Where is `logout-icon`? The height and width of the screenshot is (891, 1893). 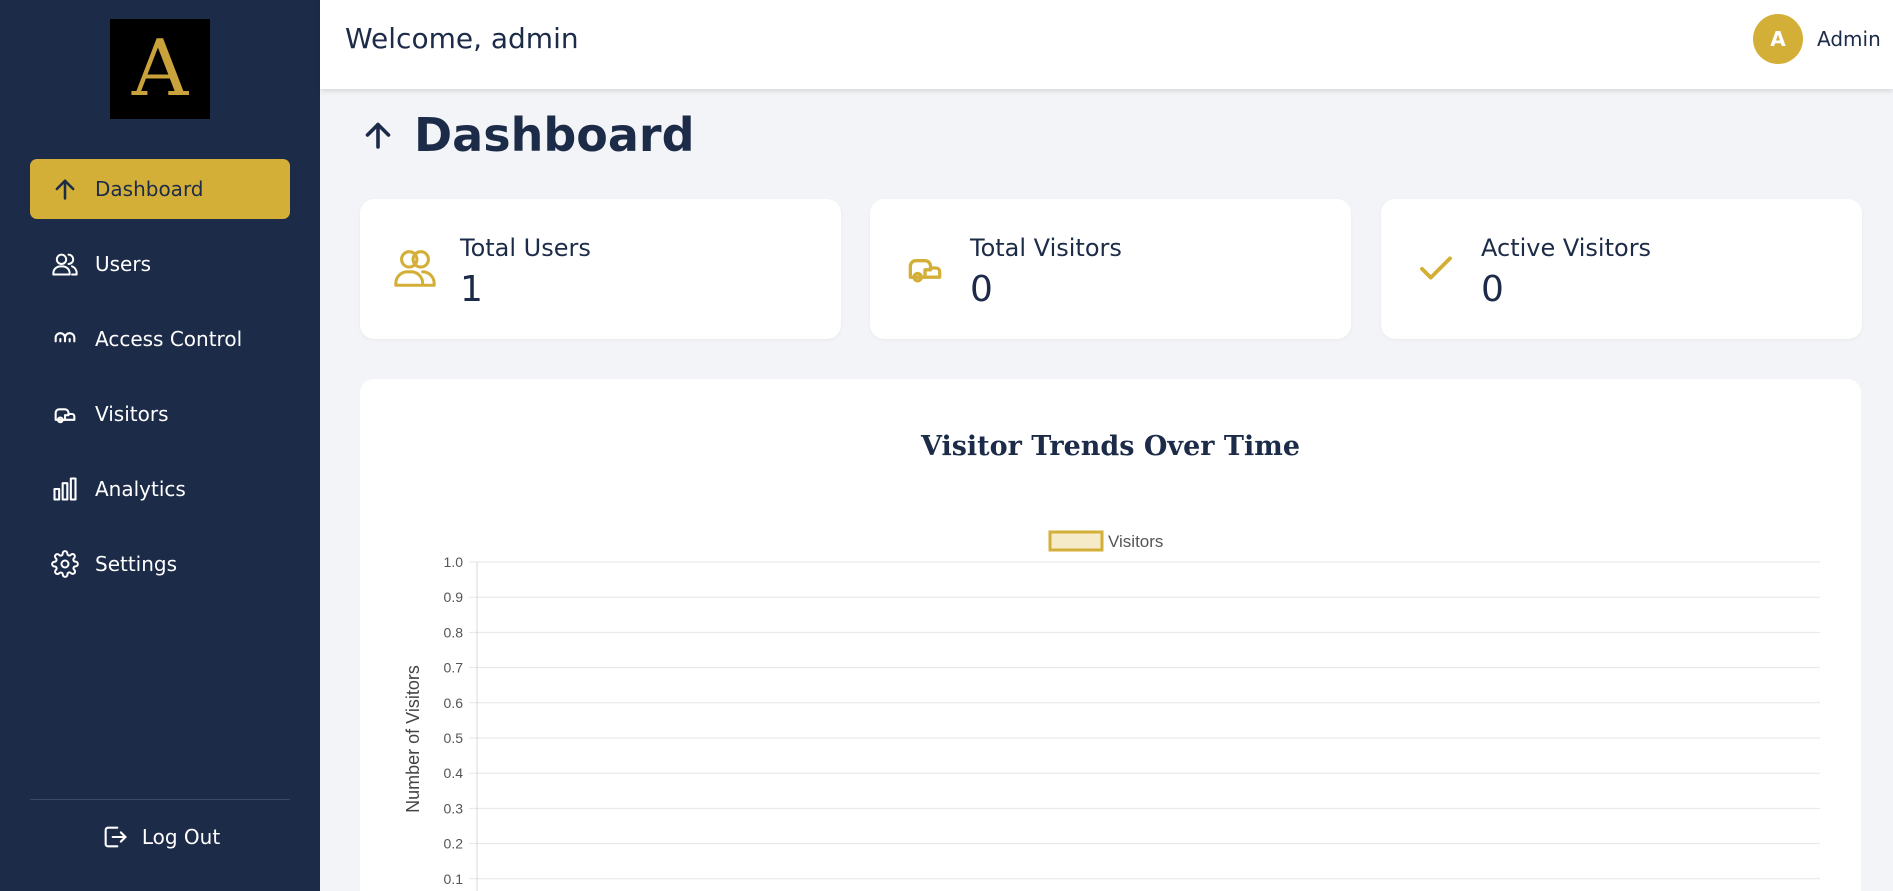
logout-icon is located at coordinates (115, 837).